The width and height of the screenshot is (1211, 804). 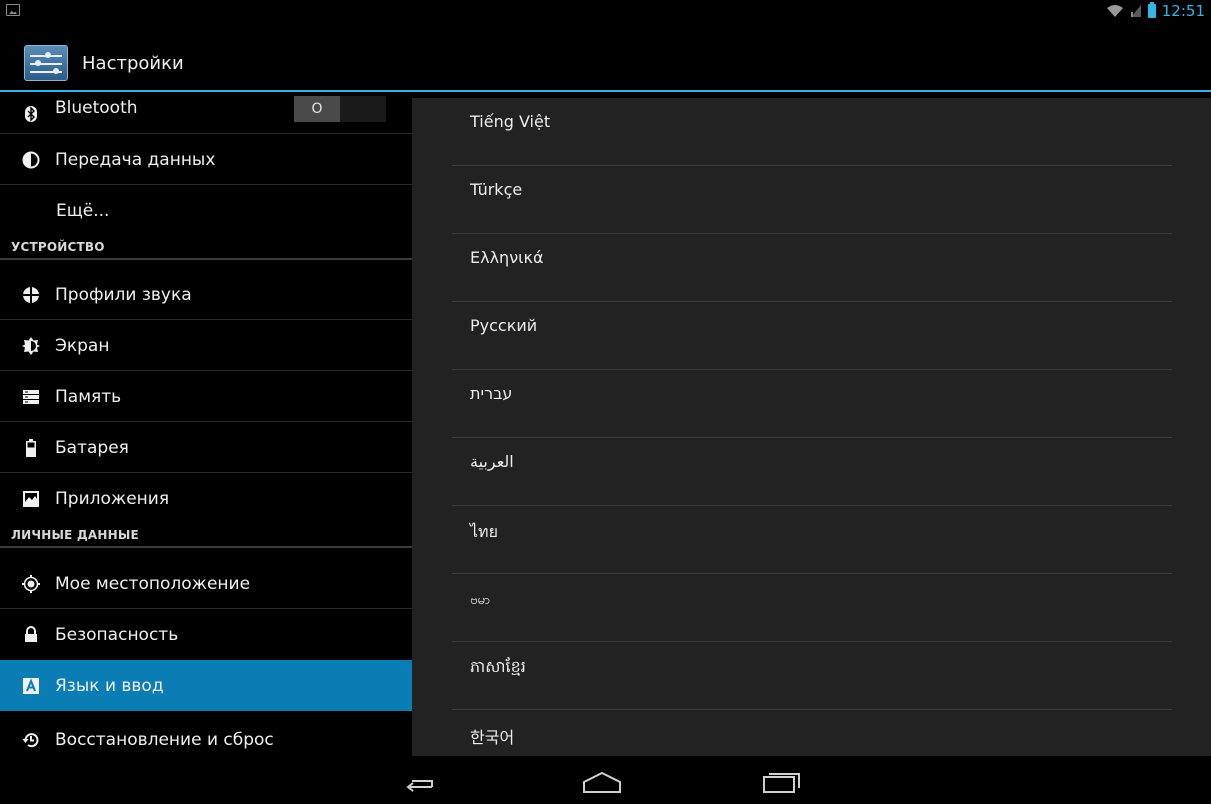 What do you see at coordinates (31, 159) in the screenshot?
I see `data-usage-icon` at bounding box center [31, 159].